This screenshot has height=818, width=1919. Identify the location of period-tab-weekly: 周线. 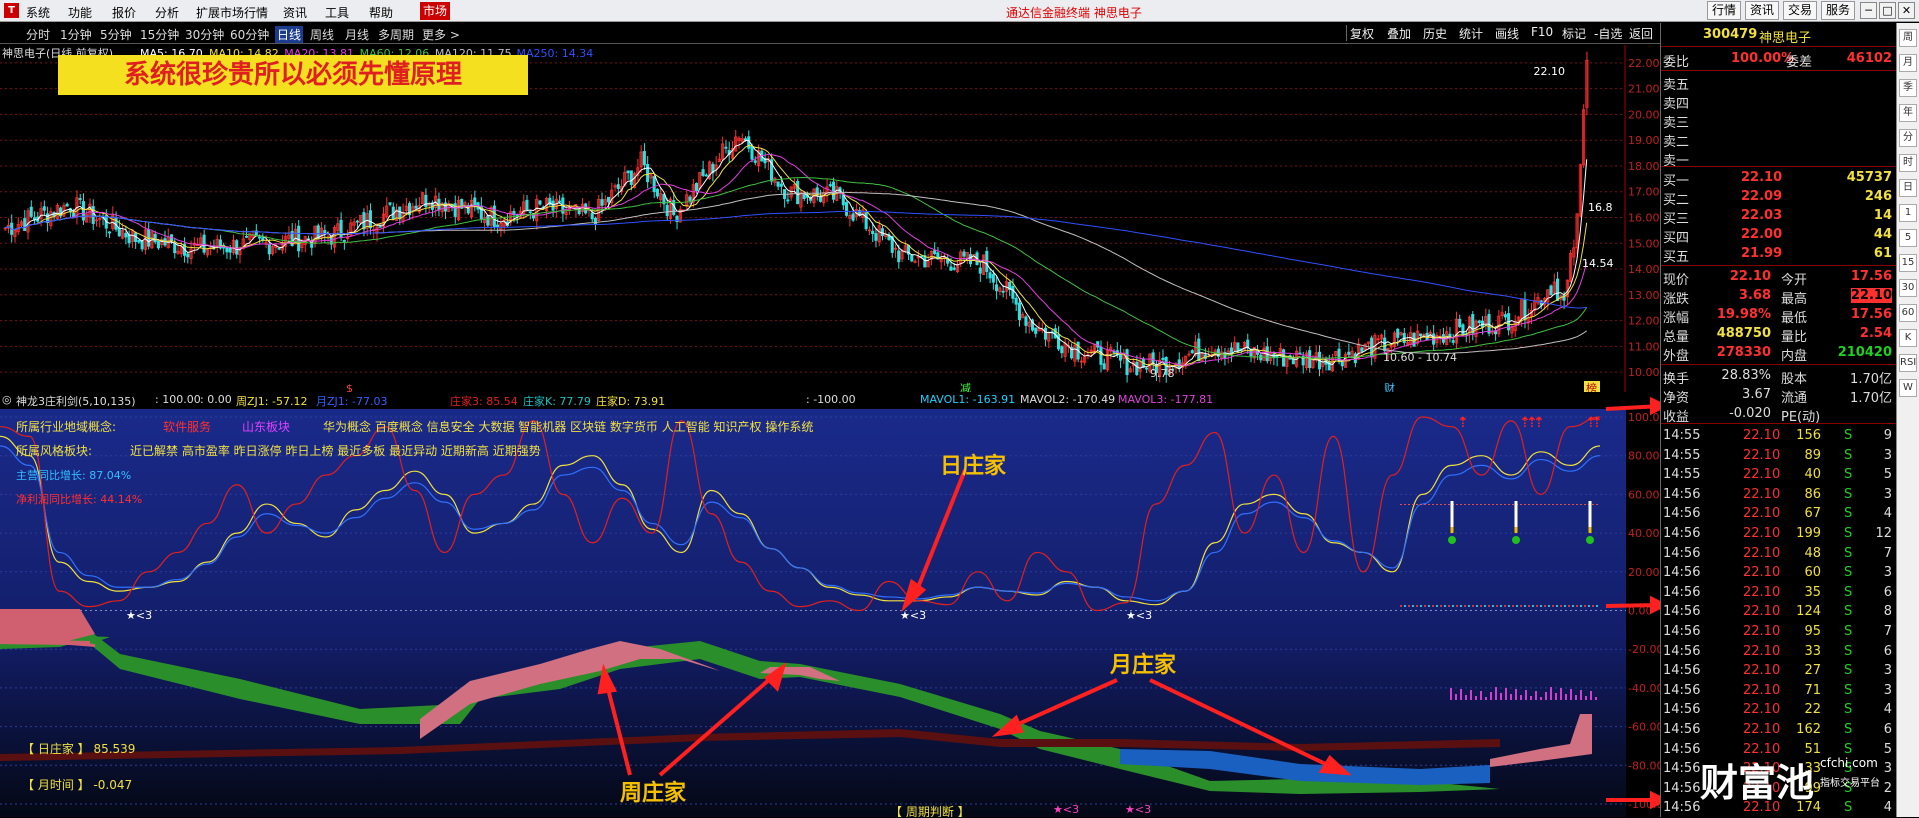
(322, 34).